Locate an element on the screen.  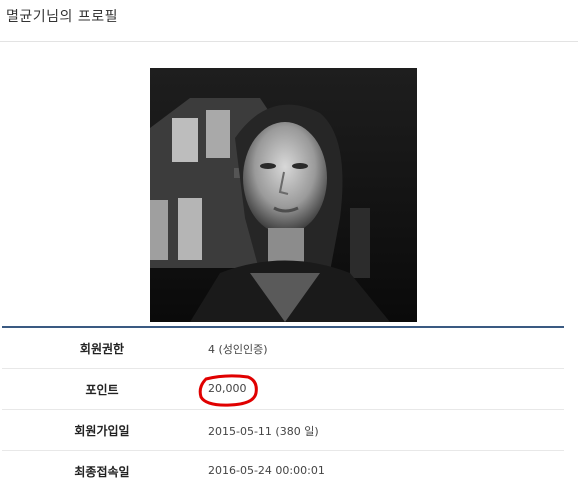
membership-value: 4 (성인인증) is located at coordinates (238, 349).